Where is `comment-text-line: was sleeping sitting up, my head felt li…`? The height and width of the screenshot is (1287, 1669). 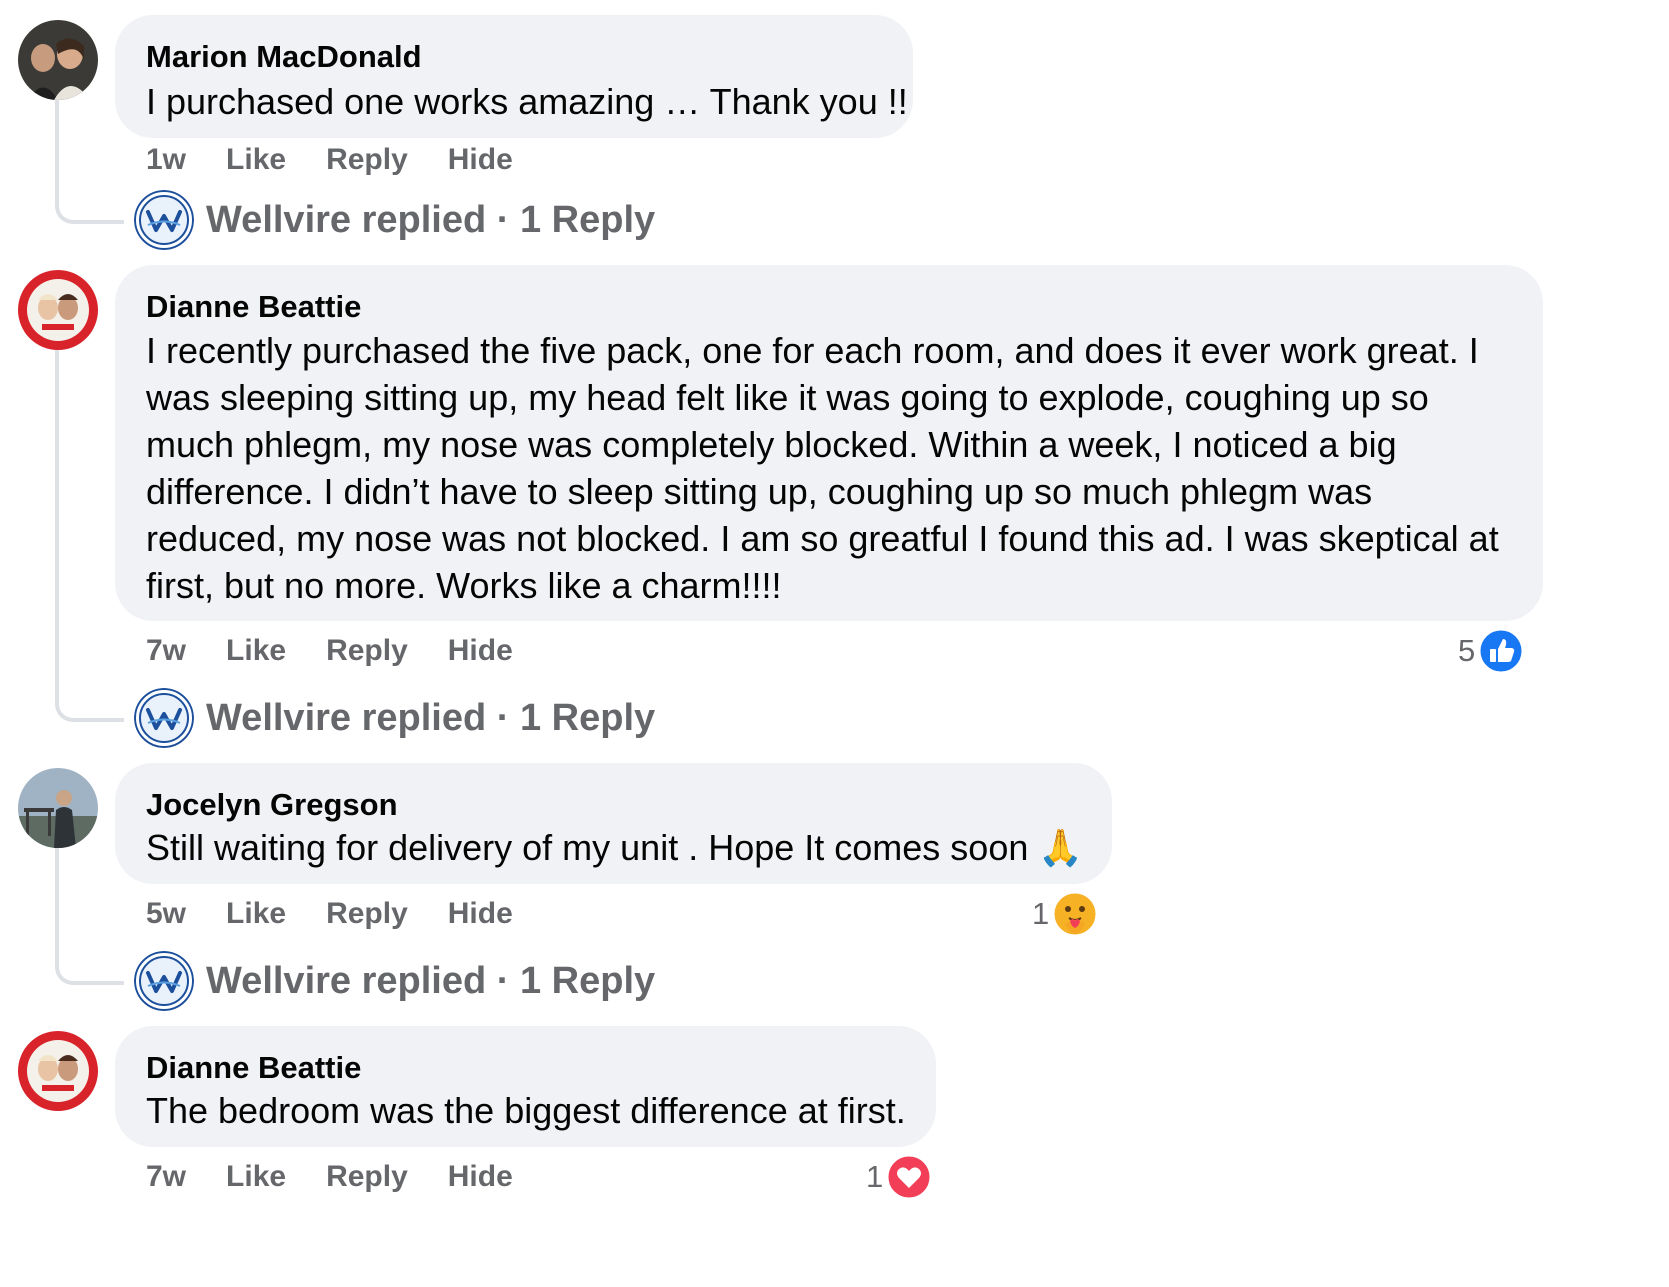
comment-text-line: was sleeping sitting up, my head felt li… is located at coordinates (787, 397).